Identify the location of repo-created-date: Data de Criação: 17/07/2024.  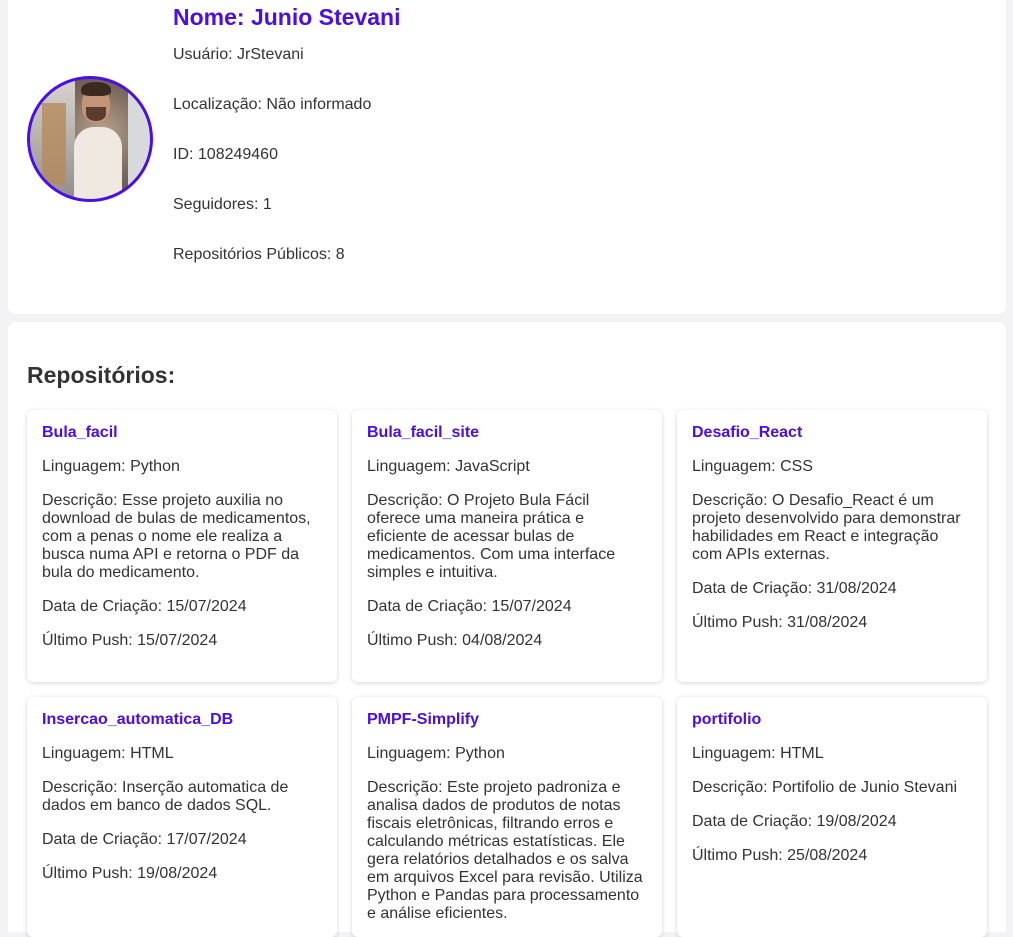
(144, 839).